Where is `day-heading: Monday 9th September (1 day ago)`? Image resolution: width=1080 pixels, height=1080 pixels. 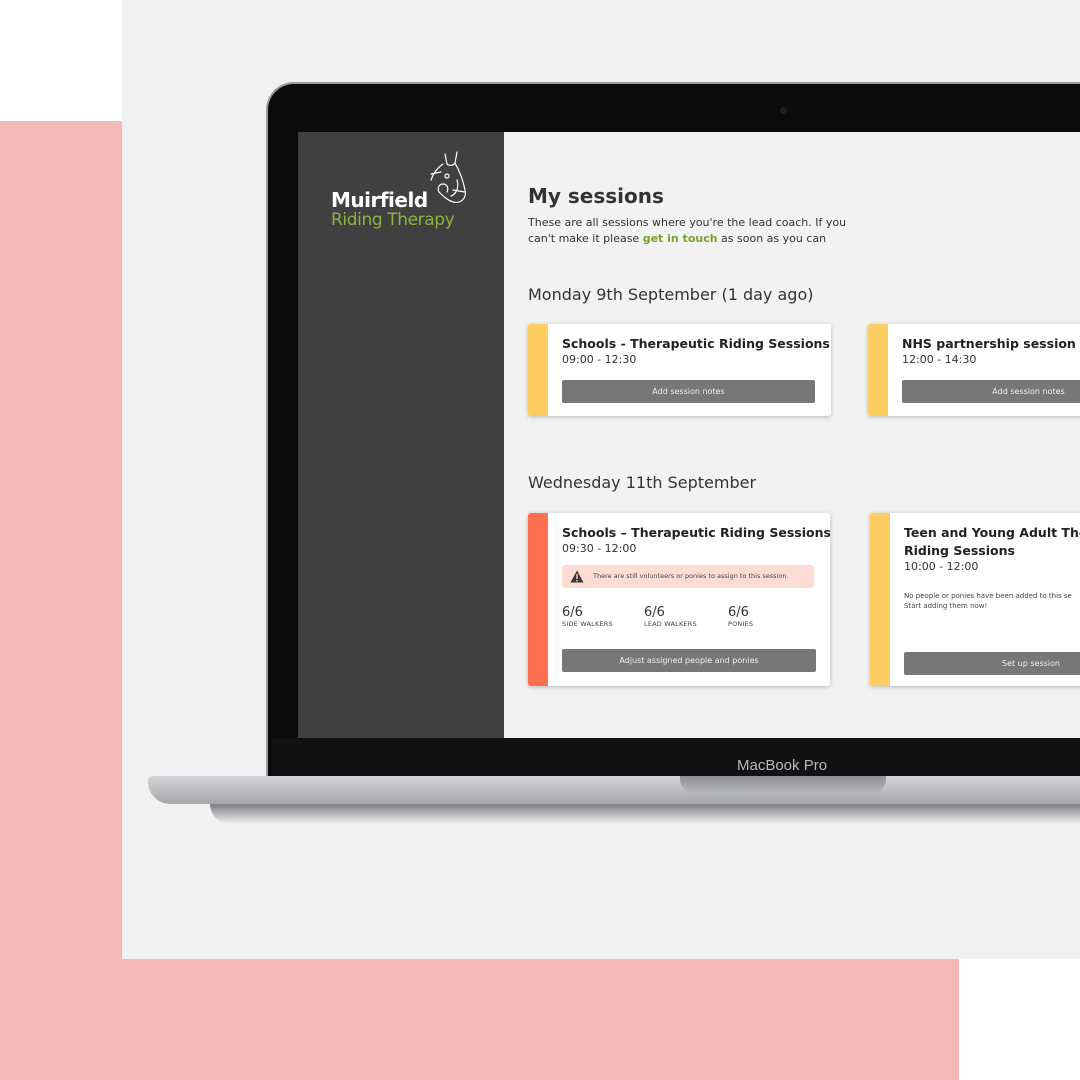 day-heading: Monday 9th September (1 day ago) is located at coordinates (671, 294).